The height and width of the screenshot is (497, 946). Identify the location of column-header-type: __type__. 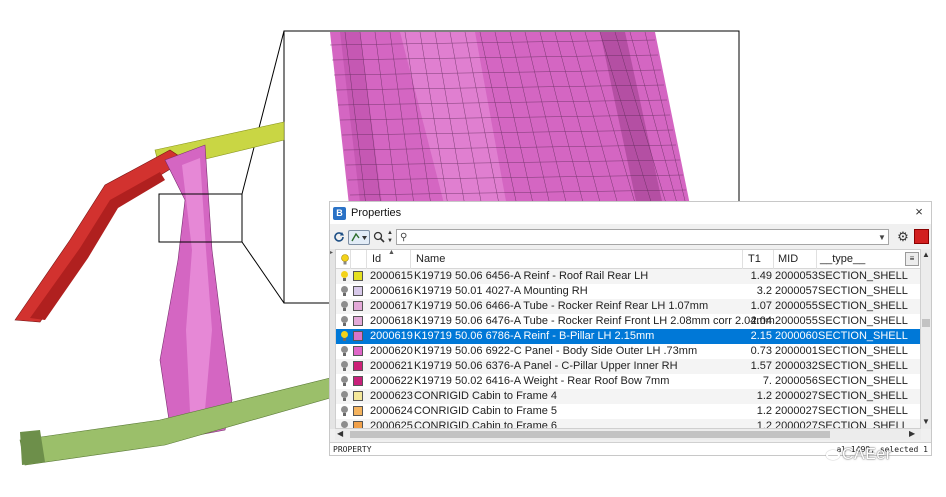
(842, 259).